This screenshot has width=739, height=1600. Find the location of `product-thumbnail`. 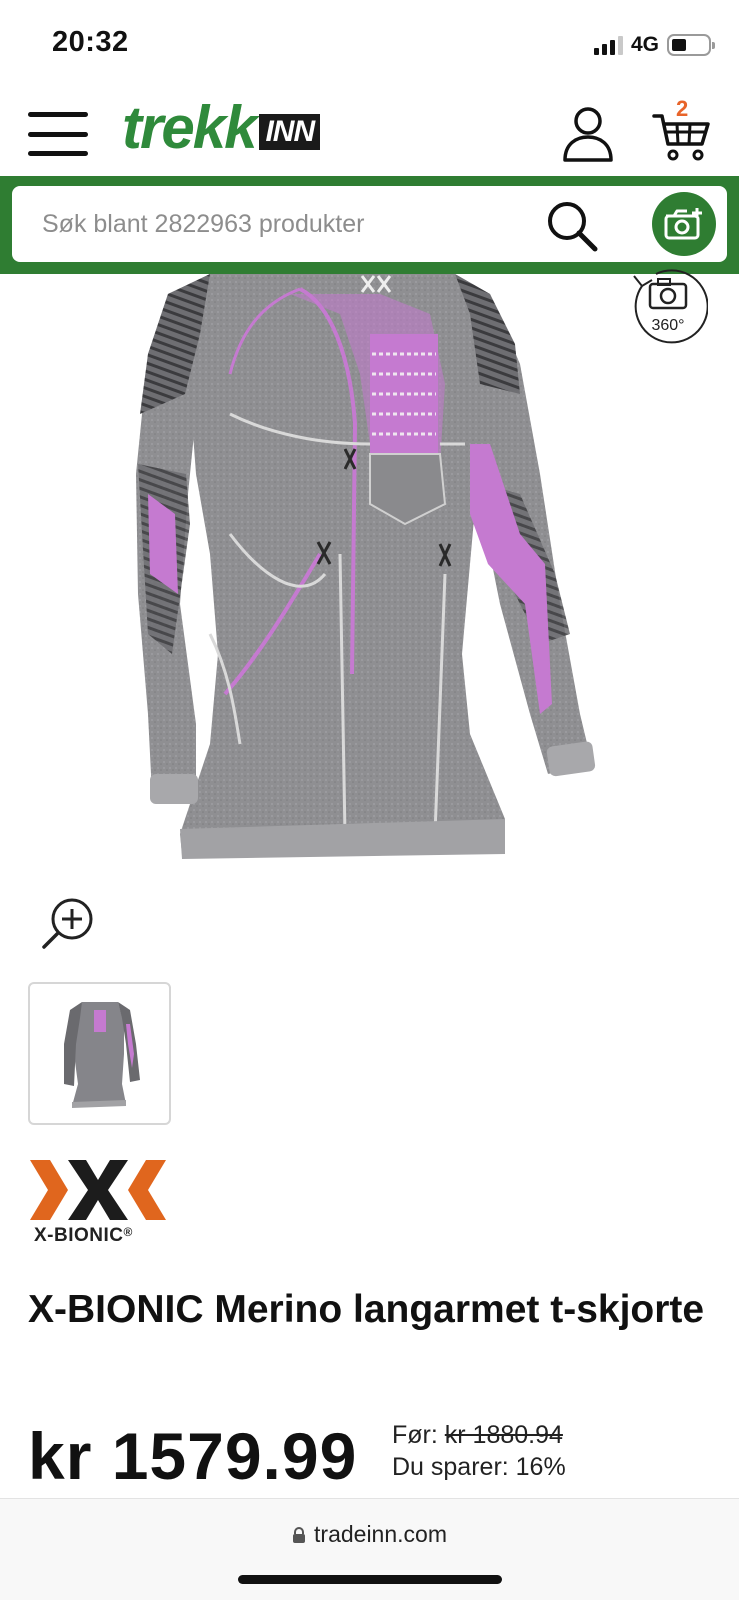

product-thumbnail is located at coordinates (99, 1053).